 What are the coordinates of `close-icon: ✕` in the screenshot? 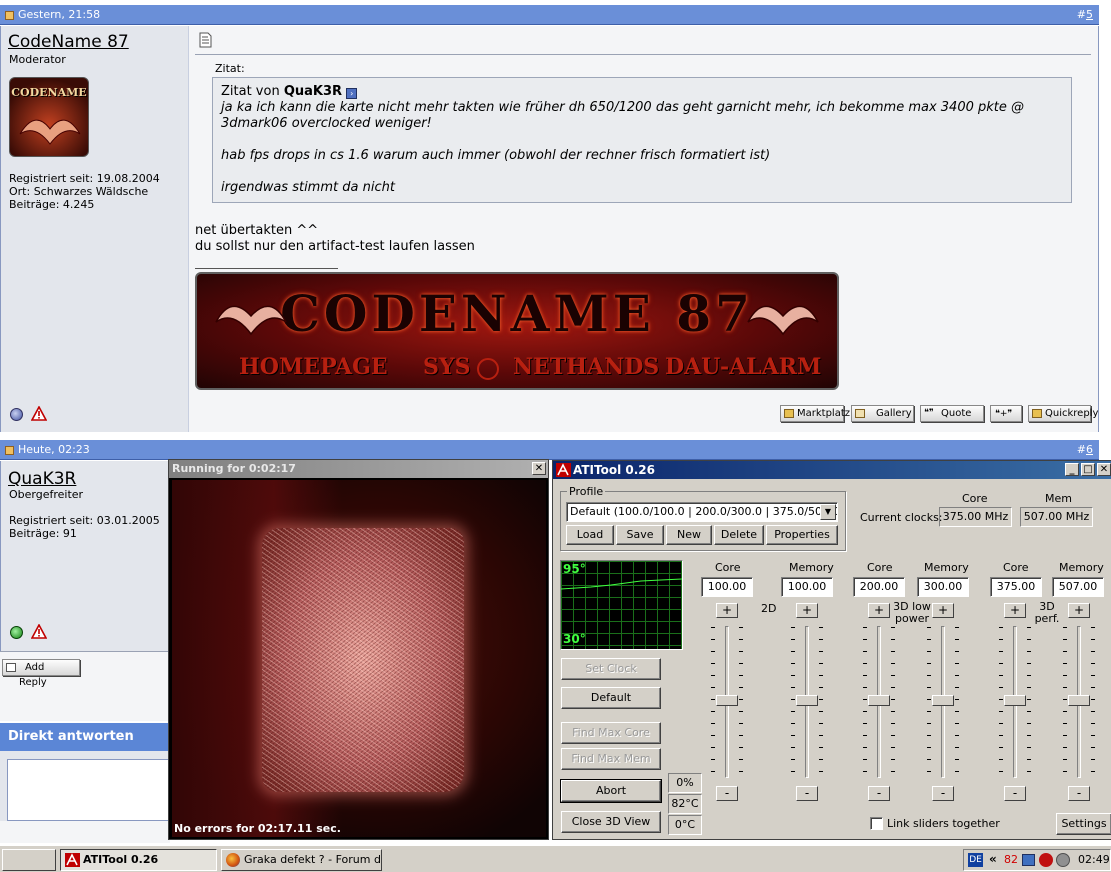 It's located at (1104, 469).